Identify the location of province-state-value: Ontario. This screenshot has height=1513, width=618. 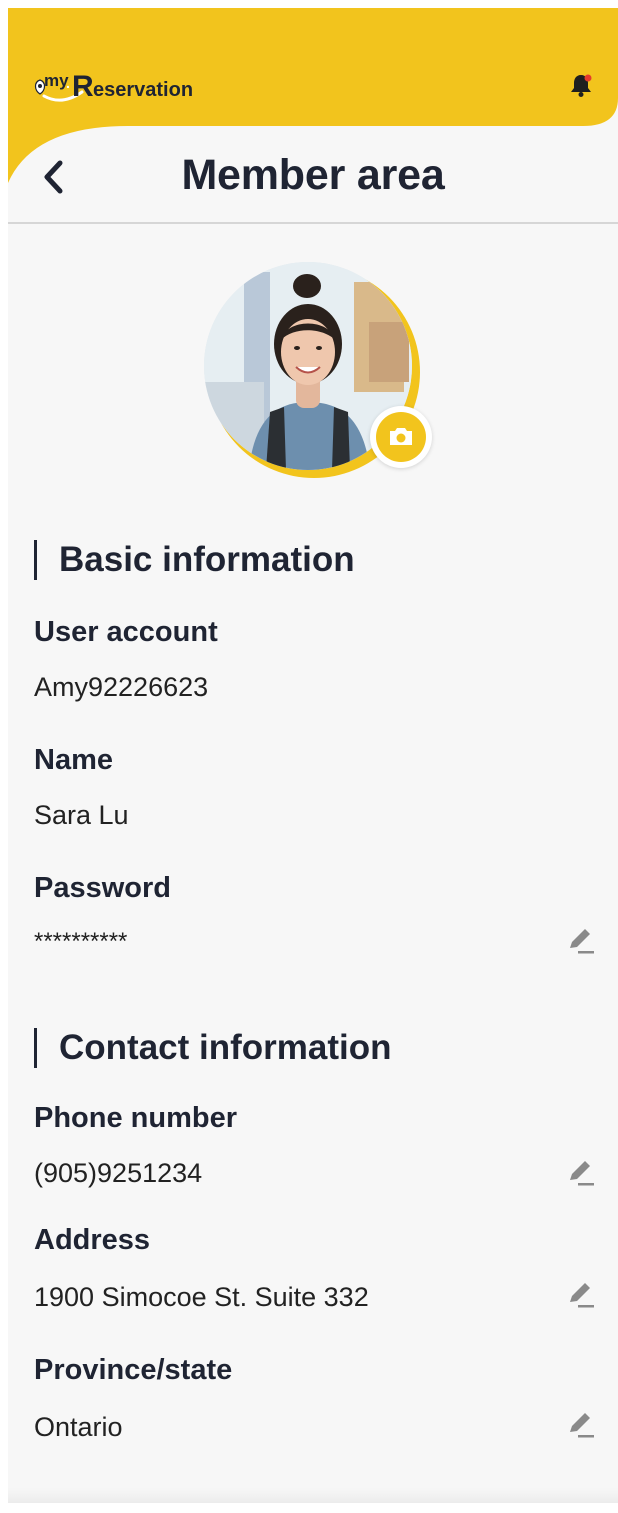
(78, 1427).